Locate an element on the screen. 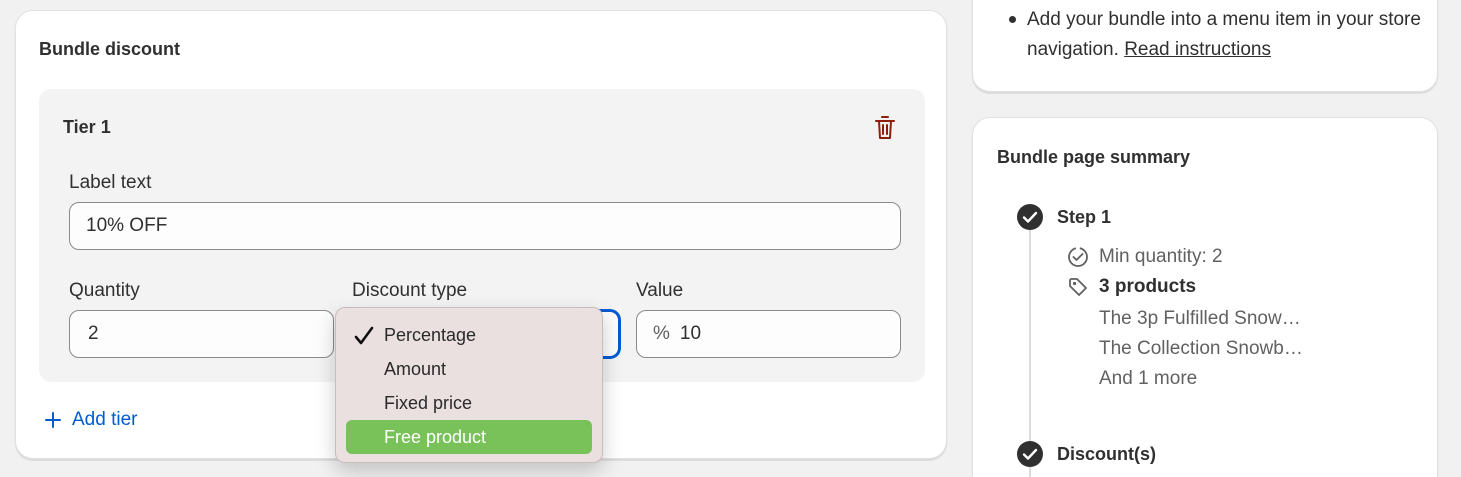 The height and width of the screenshot is (477, 1461). add-tier-button: Add tier is located at coordinates (90, 420).